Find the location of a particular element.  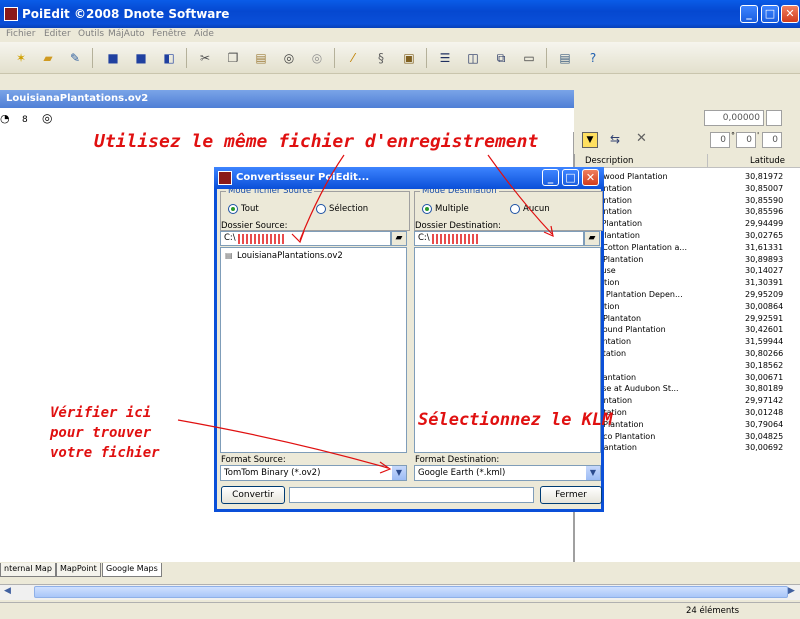

arrow-to-source-folder is located at coordinates (322, 197).